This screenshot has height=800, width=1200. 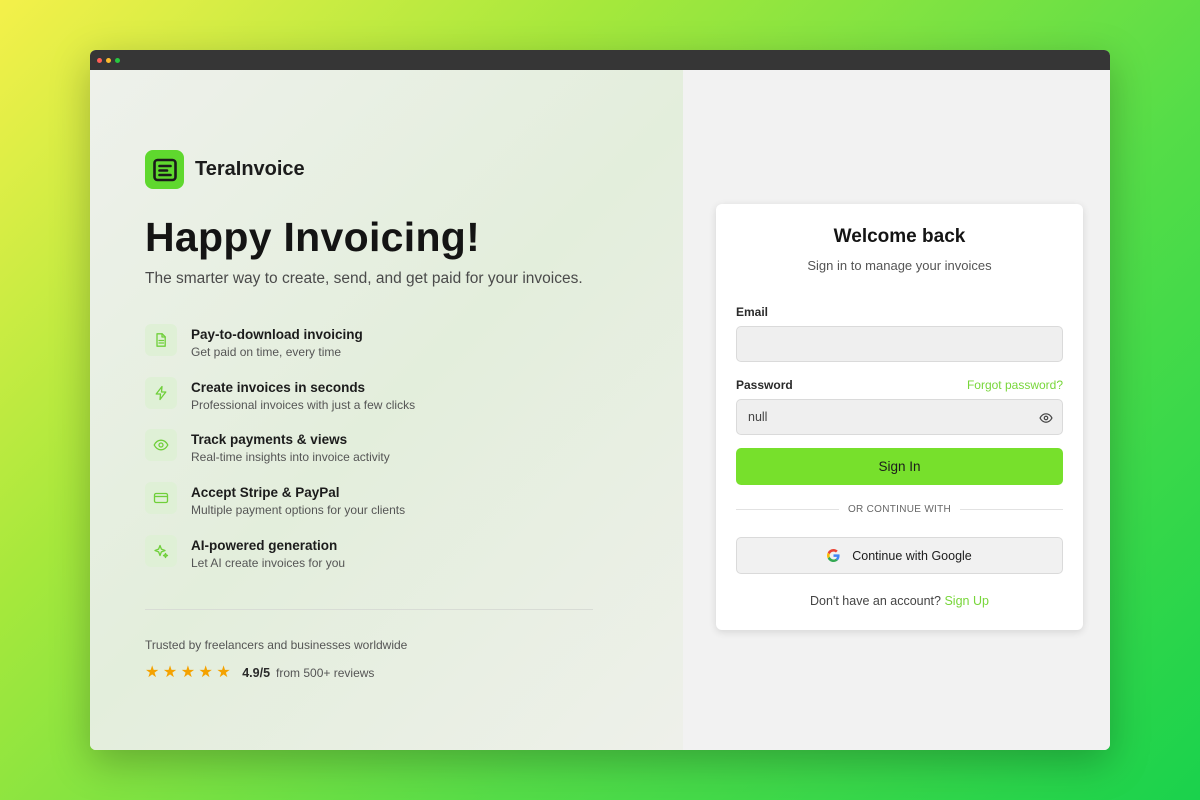 I want to click on minimize-dot, so click(x=108, y=60).